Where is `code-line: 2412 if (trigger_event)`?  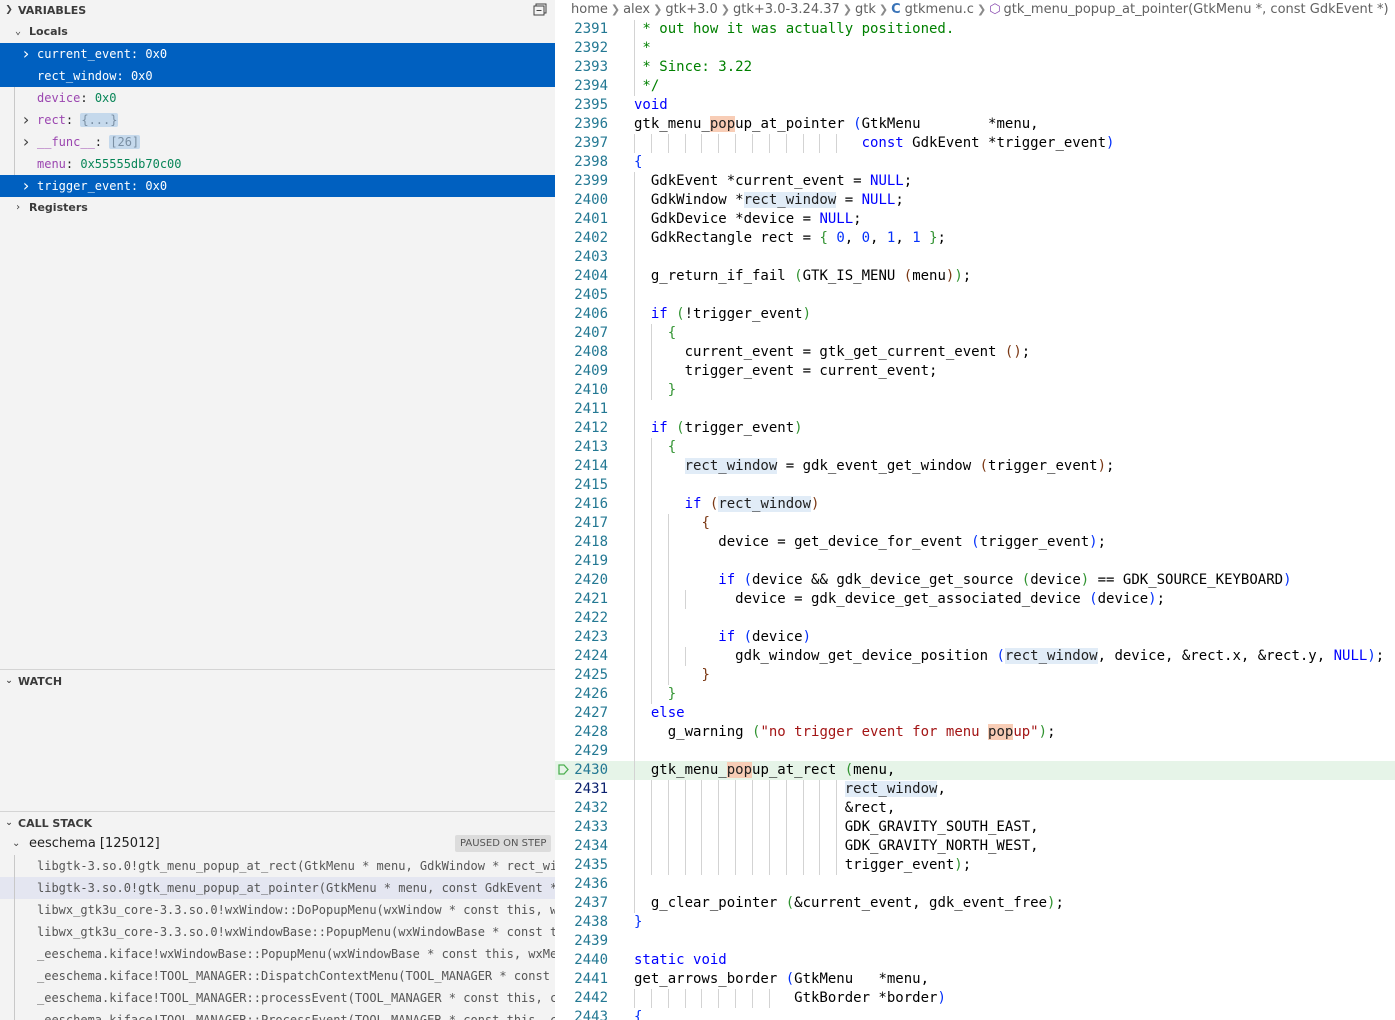 code-line: 2412 if (trigger_event) is located at coordinates (975, 428).